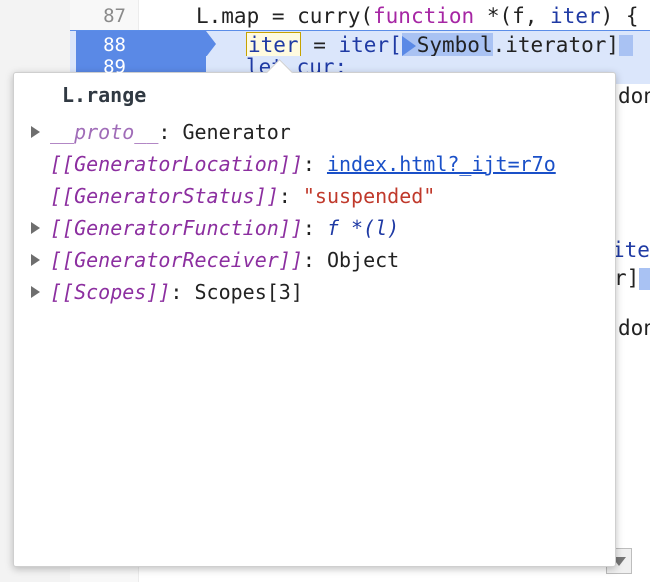 The height and width of the screenshot is (582, 650). I want to click on property-row-scopes: [[Scopes]]: Scopes[3], so click(314, 292).